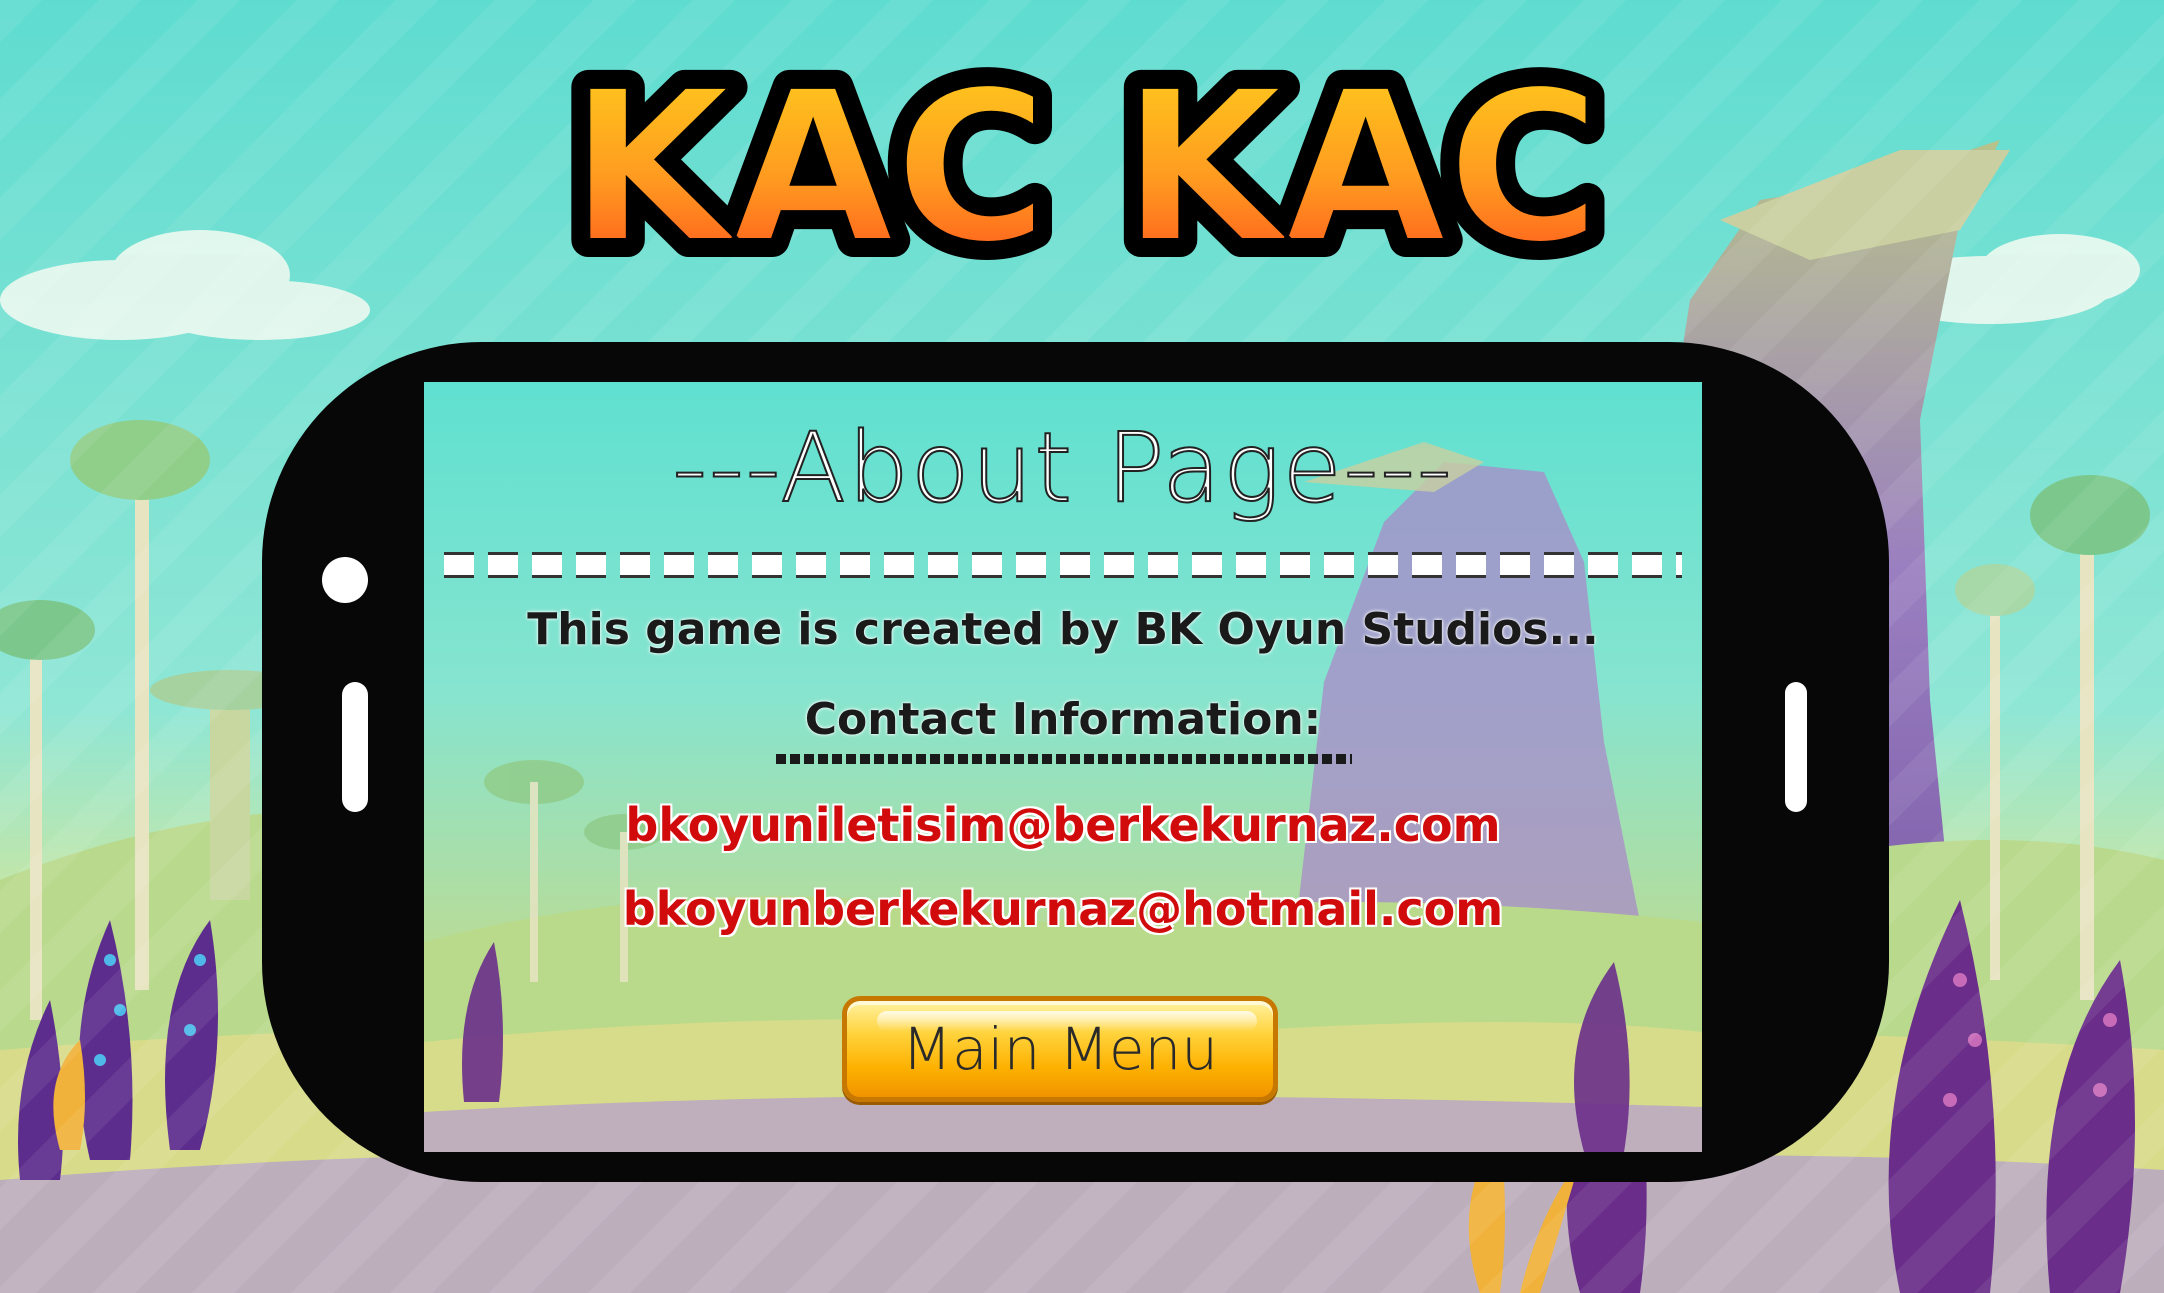  Describe the element at coordinates (1062, 468) in the screenshot. I see `about-page-title: ---About Page---` at that location.